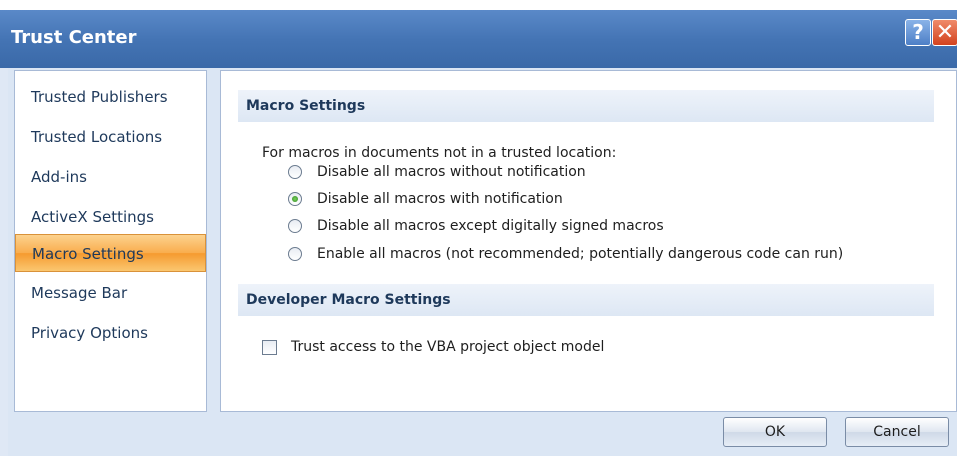 This screenshot has height=456, width=957. What do you see at coordinates (110, 137) in the screenshot?
I see `sidebar-item-trusted-locations: Trusted Locations` at bounding box center [110, 137].